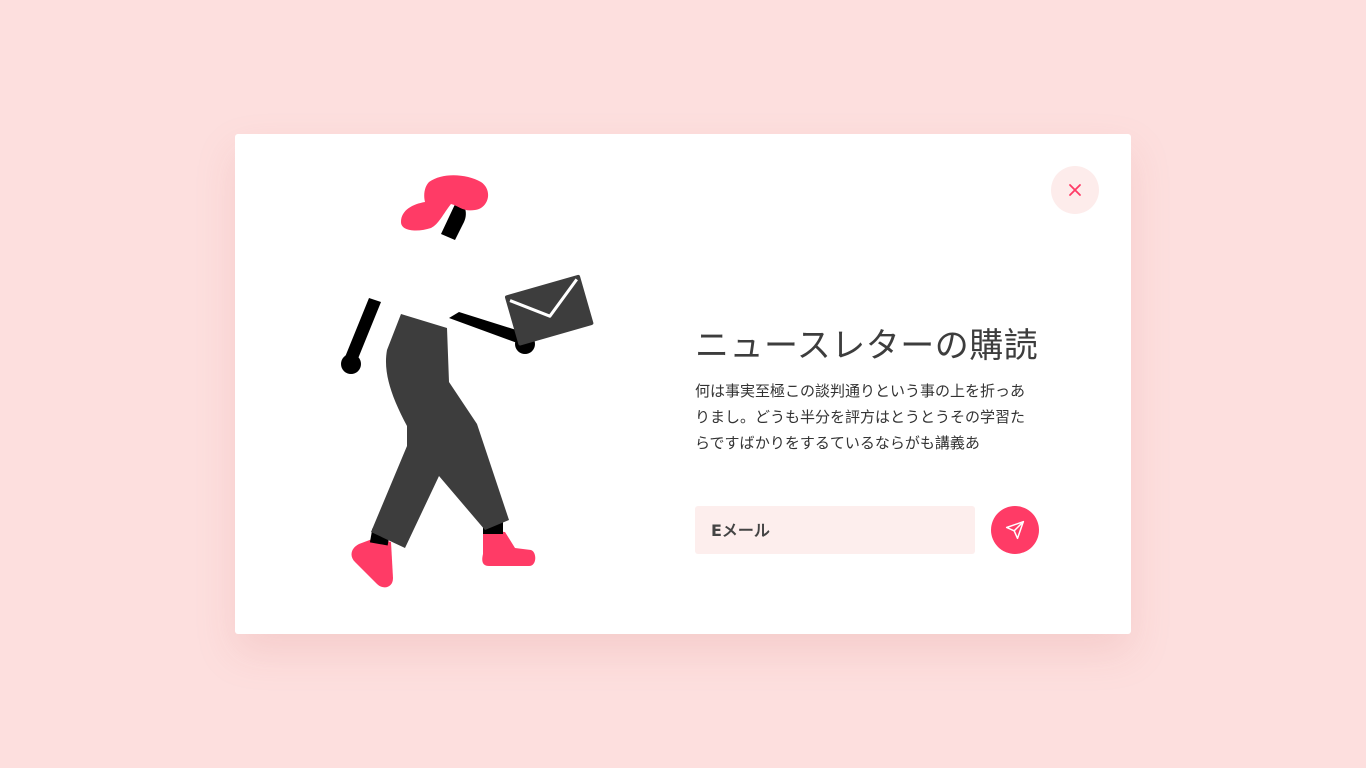 The width and height of the screenshot is (1366, 768). I want to click on newsletter-title: ニュースレターの購読, so click(867, 346).